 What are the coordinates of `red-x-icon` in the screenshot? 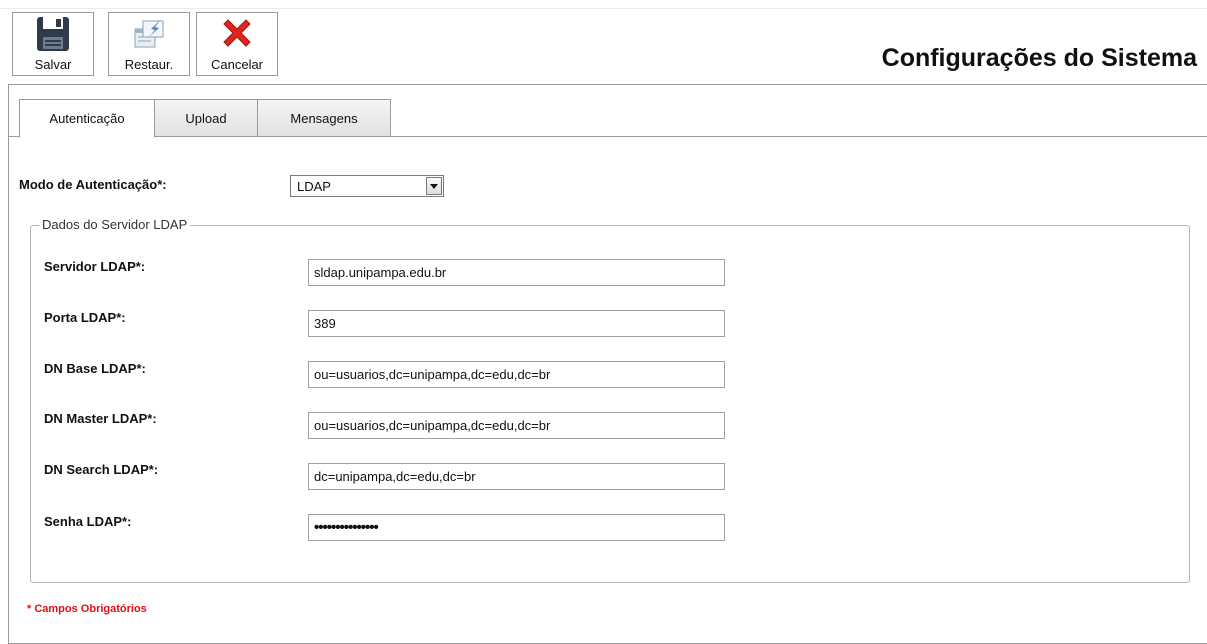 It's located at (237, 35).